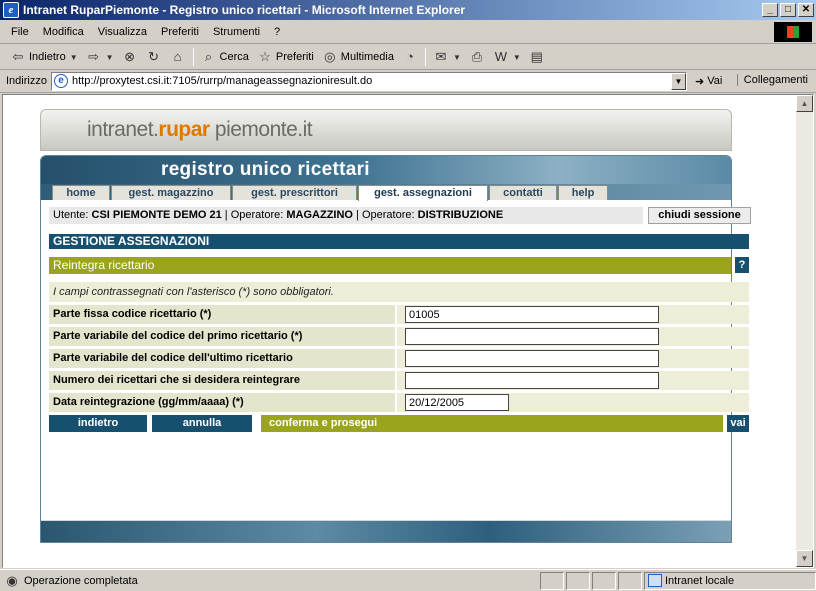 The height and width of the screenshot is (591, 816). Describe the element at coordinates (460, 215) in the screenshot. I see `operator-role-2: DISTRIBUZIONE` at that location.